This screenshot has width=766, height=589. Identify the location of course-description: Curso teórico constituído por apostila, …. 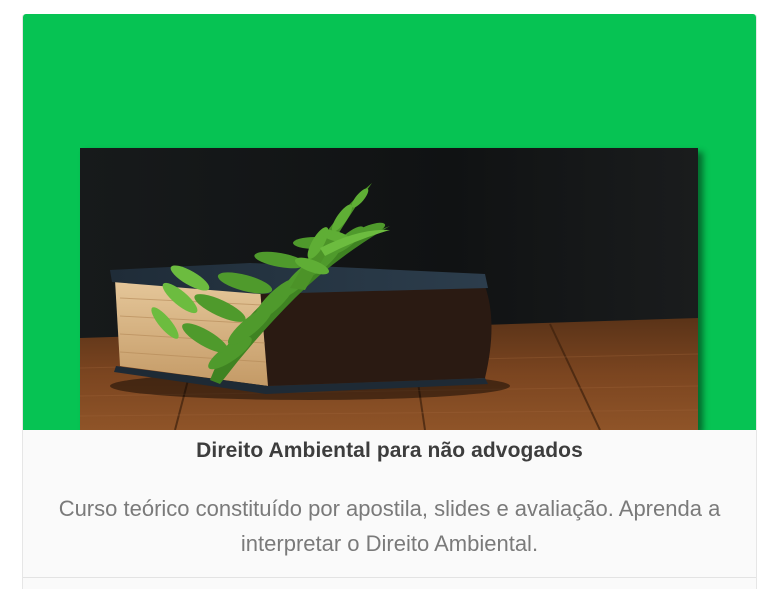
(389, 526).